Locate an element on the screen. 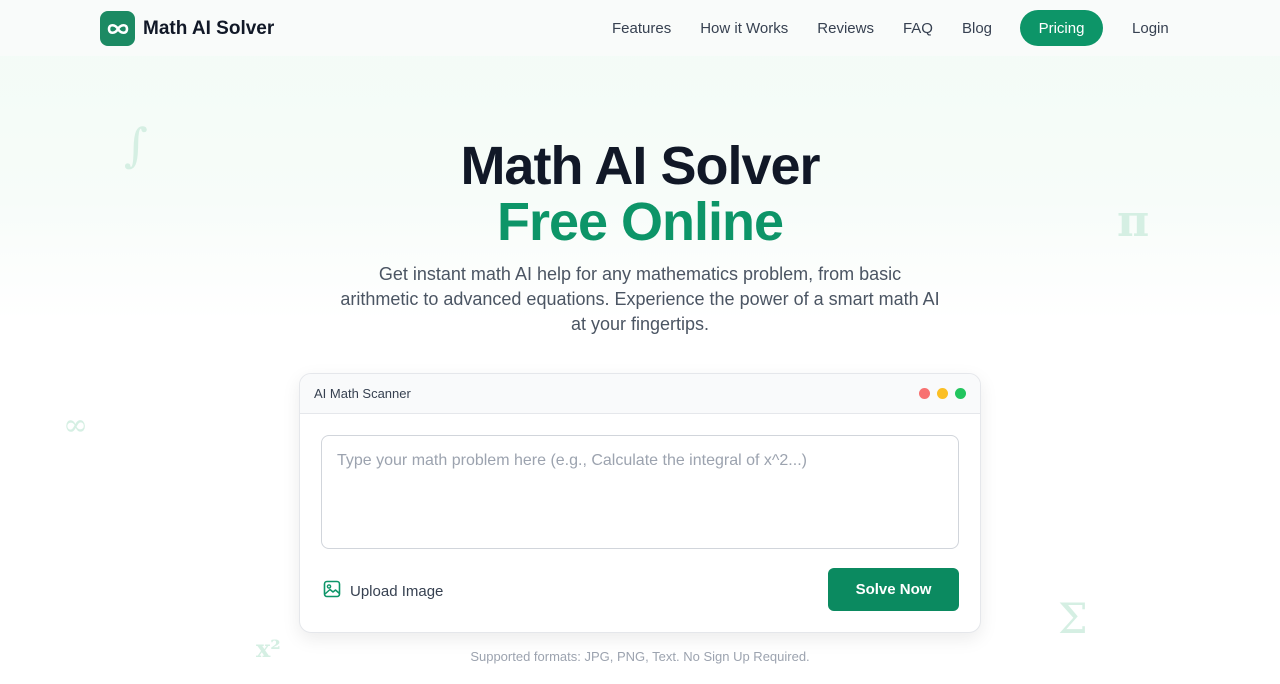 This screenshot has height=684, width=1280. sigma-symbol-decoration: Σ is located at coordinates (1073, 618).